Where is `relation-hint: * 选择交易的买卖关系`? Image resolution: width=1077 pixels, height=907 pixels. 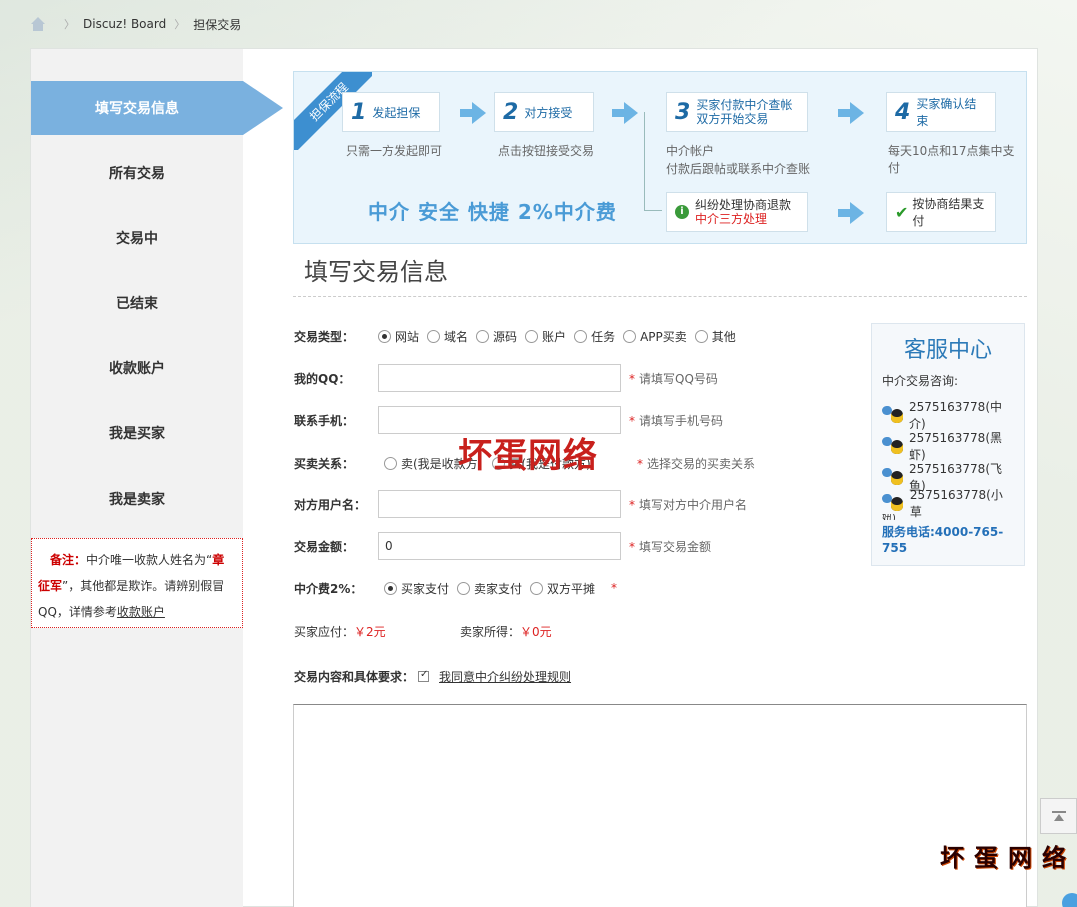
relation-hint: * 选择交易的买卖关系 is located at coordinates (696, 463).